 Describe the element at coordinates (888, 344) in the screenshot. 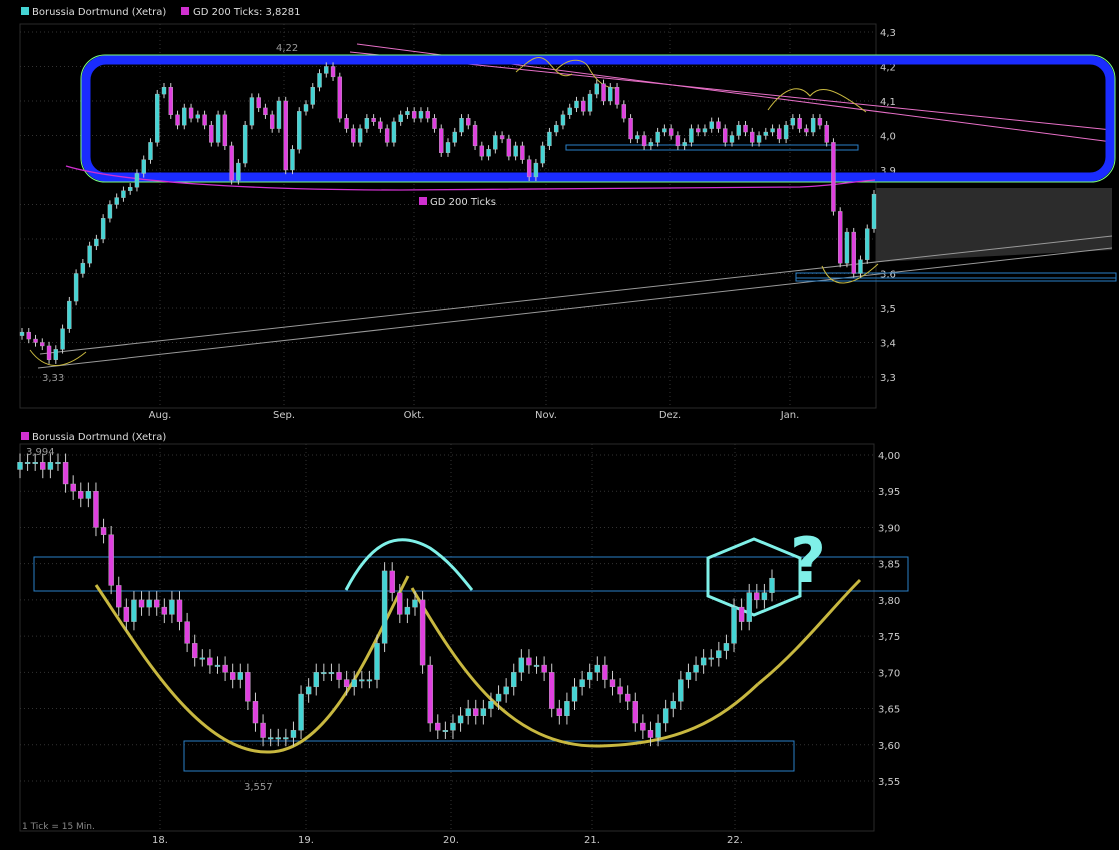

I see `y-tick-label: 3,4` at that location.